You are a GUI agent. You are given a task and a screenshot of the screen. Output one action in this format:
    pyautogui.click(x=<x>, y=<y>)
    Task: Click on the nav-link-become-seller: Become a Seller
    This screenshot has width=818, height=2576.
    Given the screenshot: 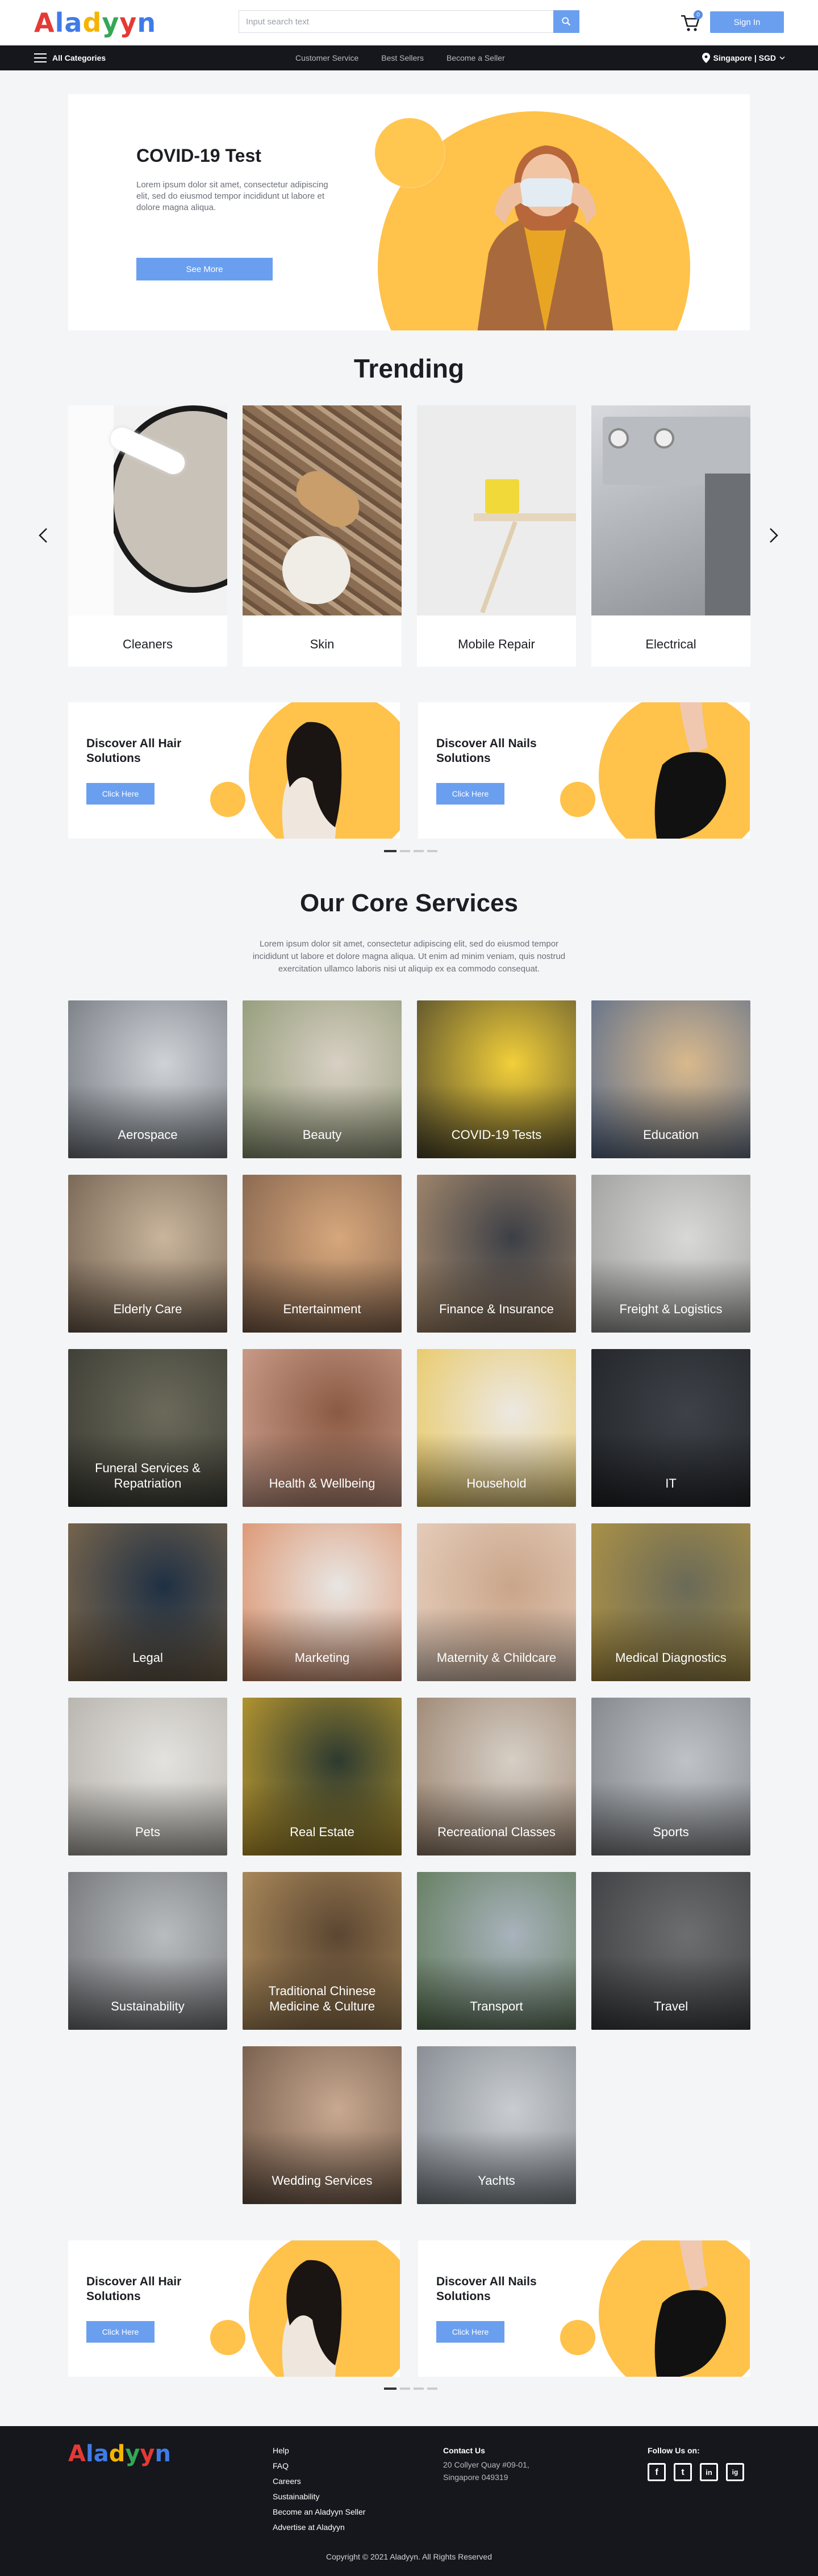 What is the action you would take?
    pyautogui.click(x=475, y=57)
    